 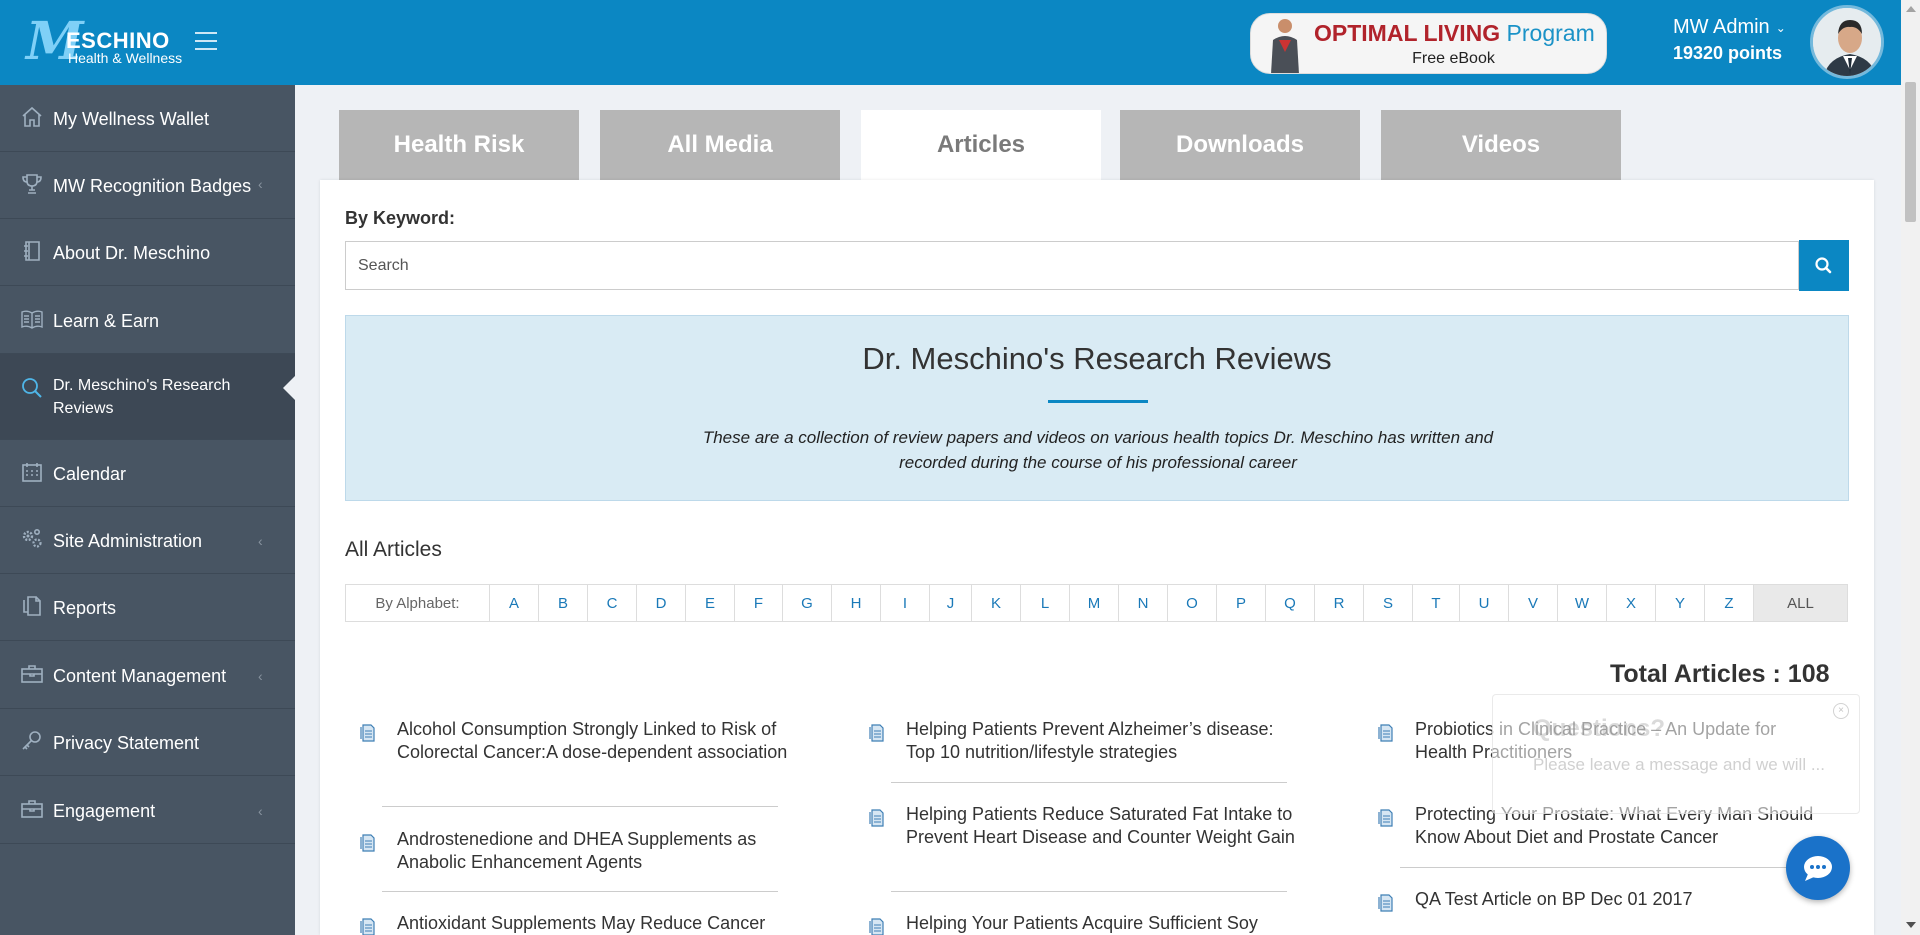 I want to click on meschino-logo: M ESCHINO Health & Wellness, so click(x=105, y=42).